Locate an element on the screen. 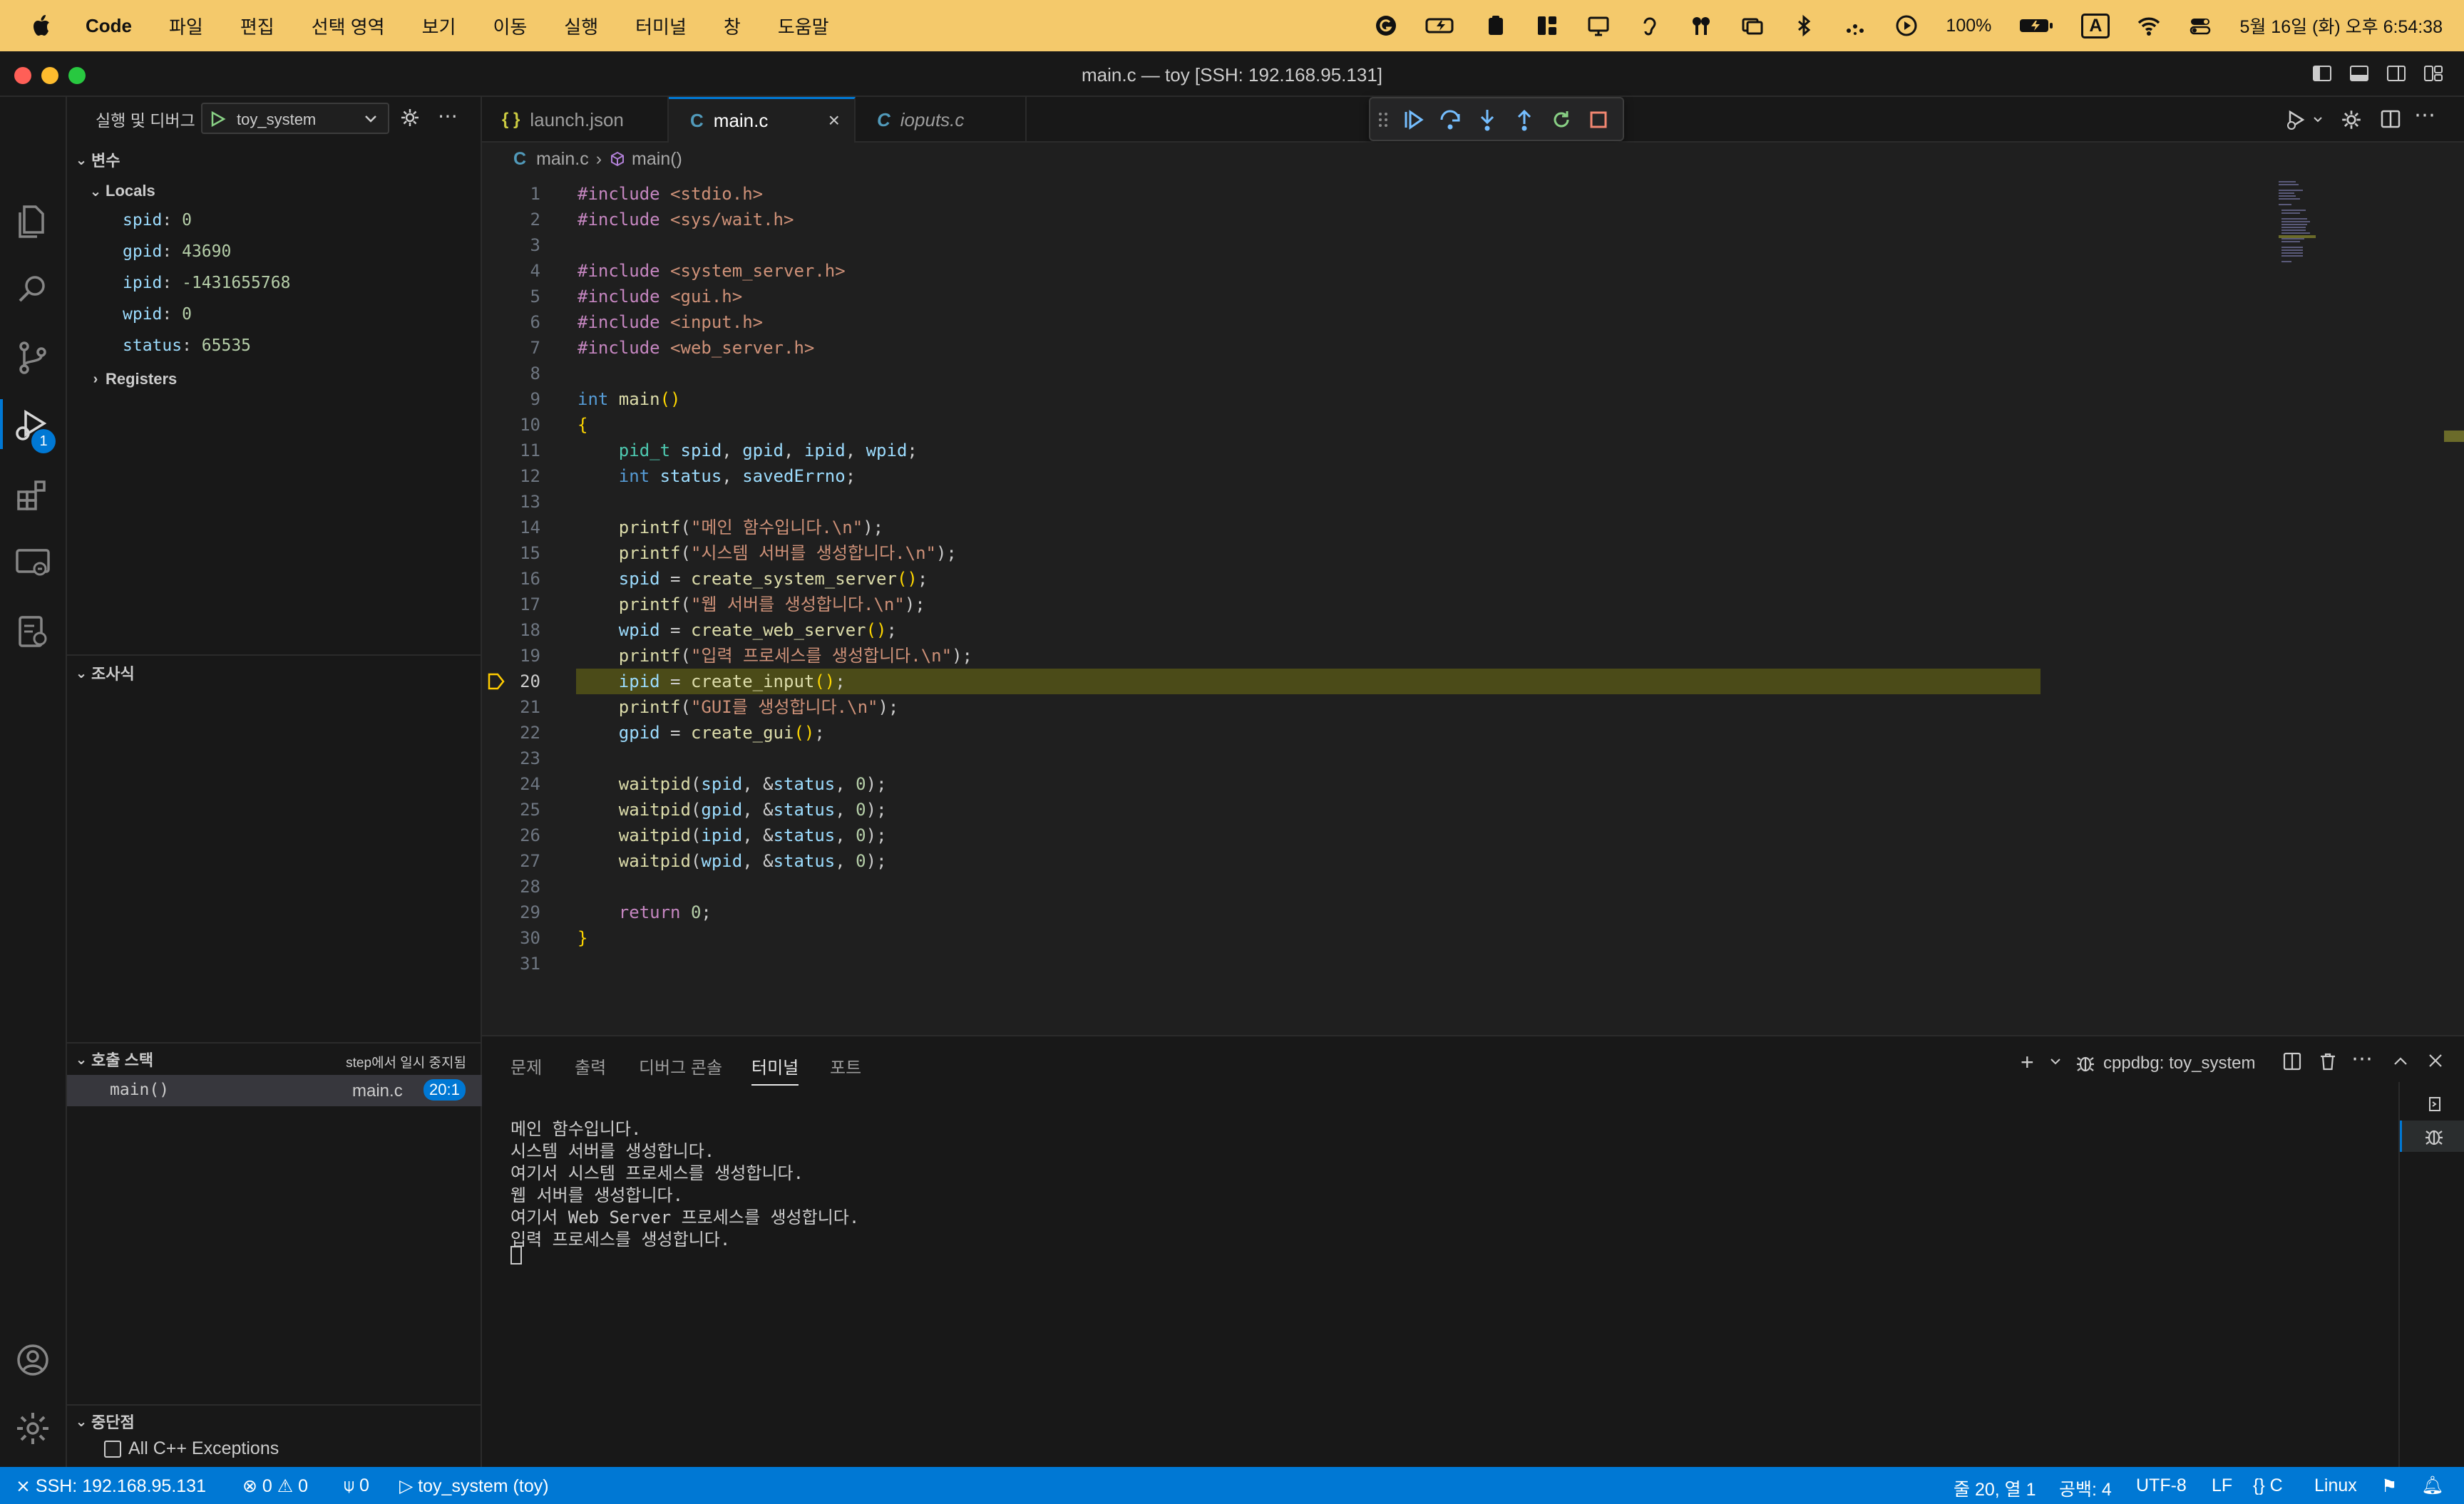  split-editor-icon is located at coordinates (2390, 119).